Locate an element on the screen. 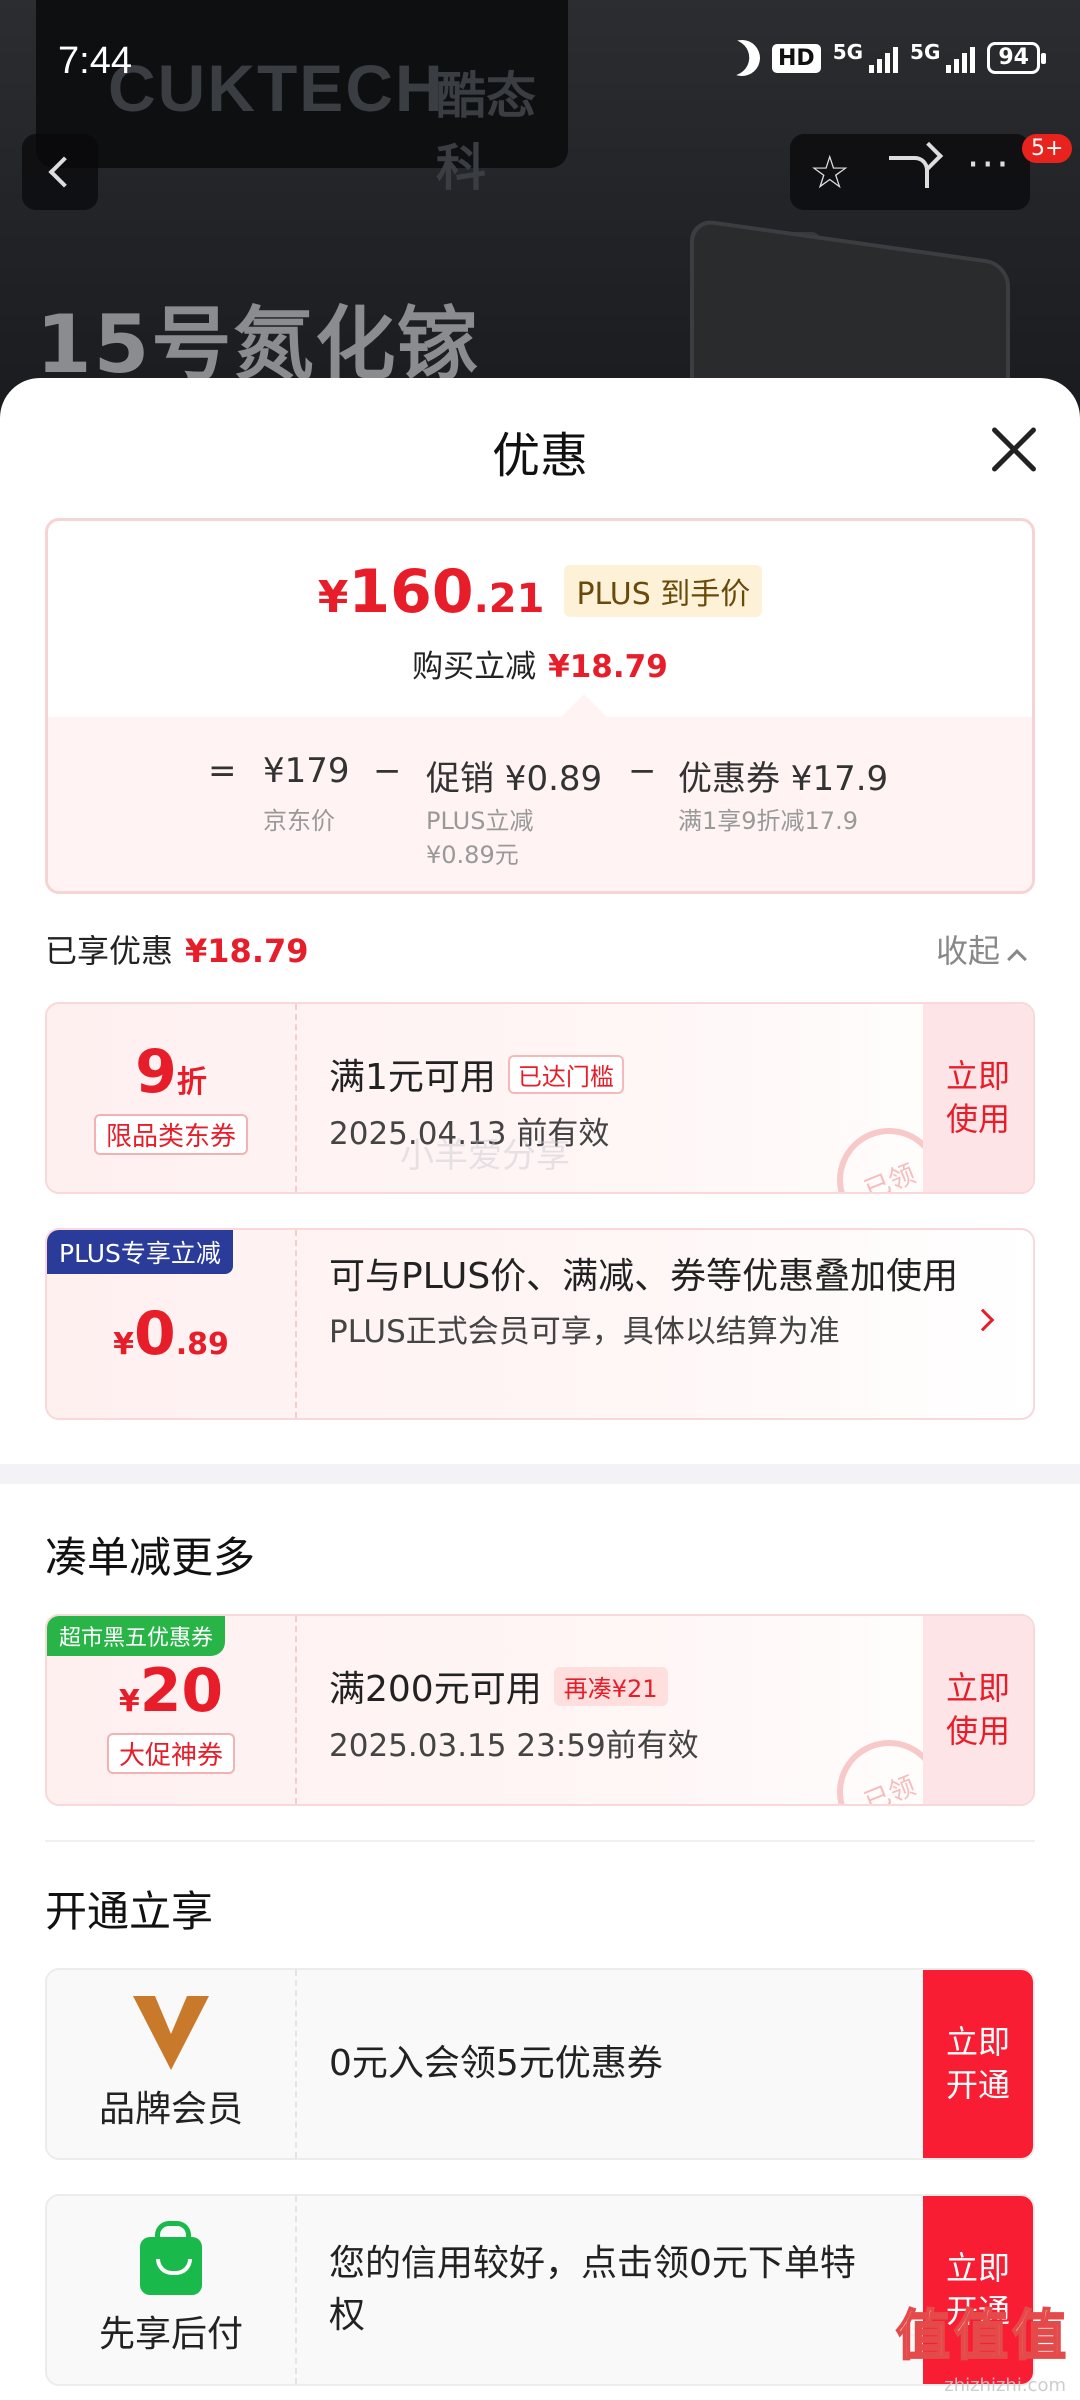 The height and width of the screenshot is (2400, 1080). close-icon is located at coordinates (1012, 450).